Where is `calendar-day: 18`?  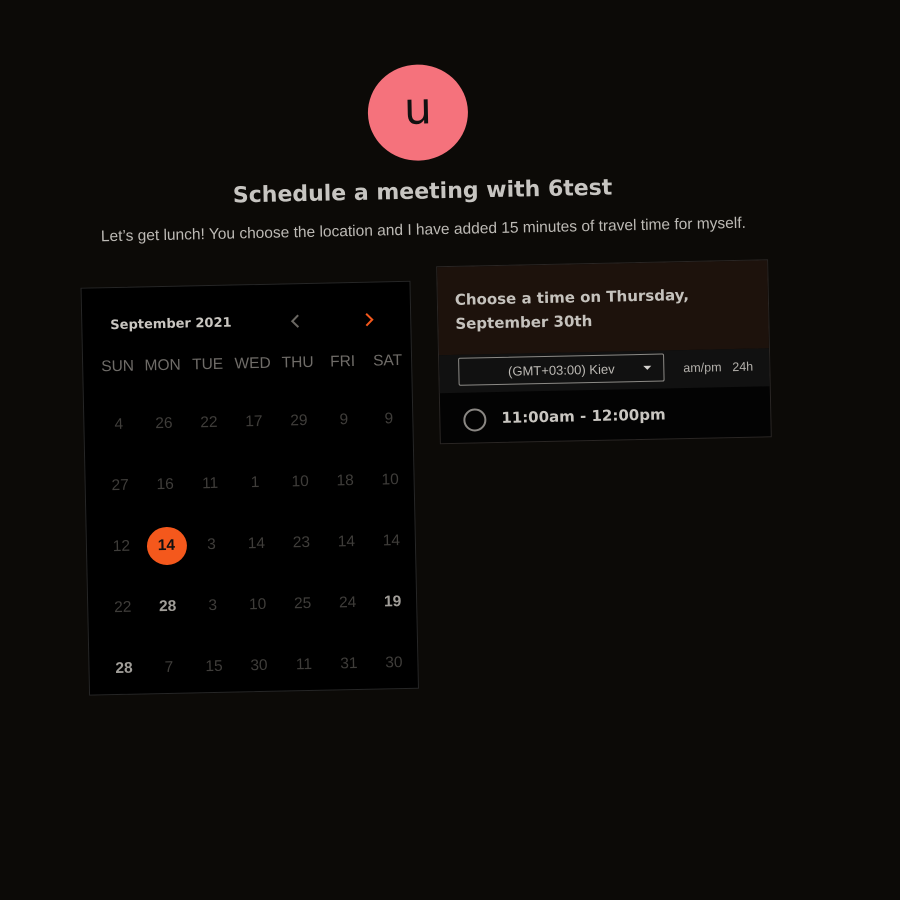
calendar-day: 18 is located at coordinates (345, 481).